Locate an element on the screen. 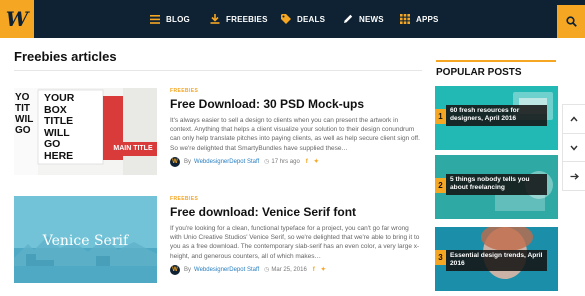 This screenshot has height=296, width=585. popular-posts-title: POPULAR POSTS is located at coordinates (479, 72).